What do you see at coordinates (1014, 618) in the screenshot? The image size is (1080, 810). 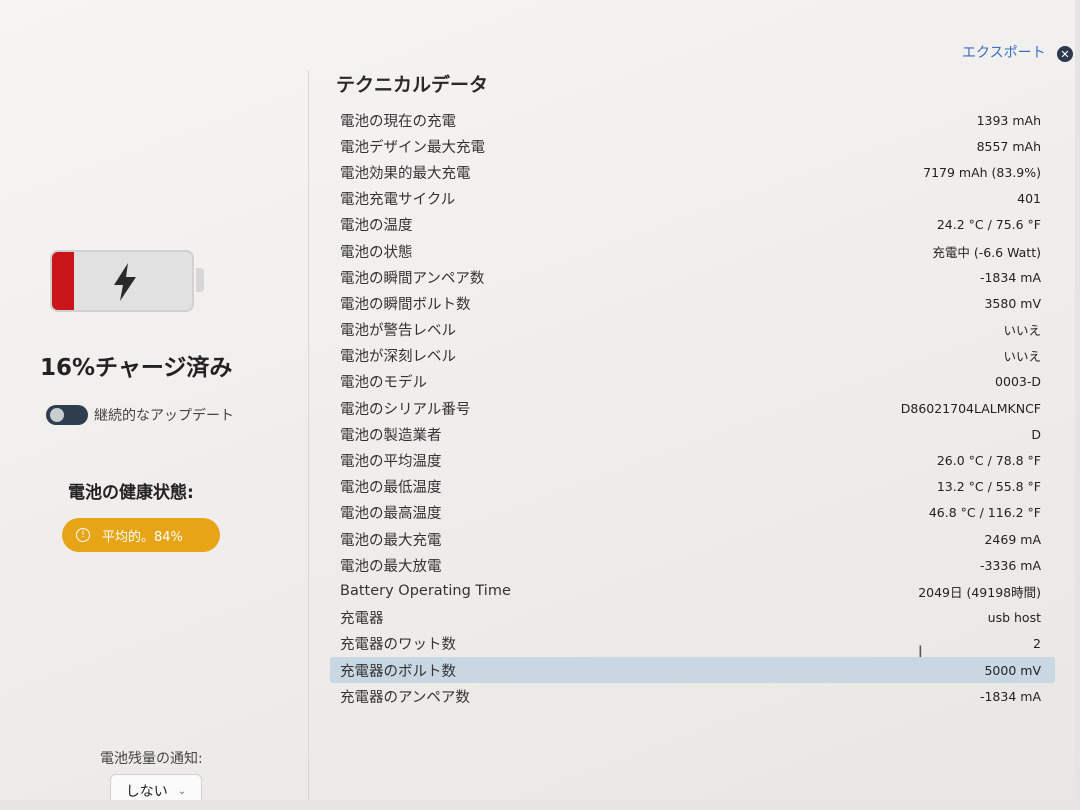 I see `row-value: usb host` at bounding box center [1014, 618].